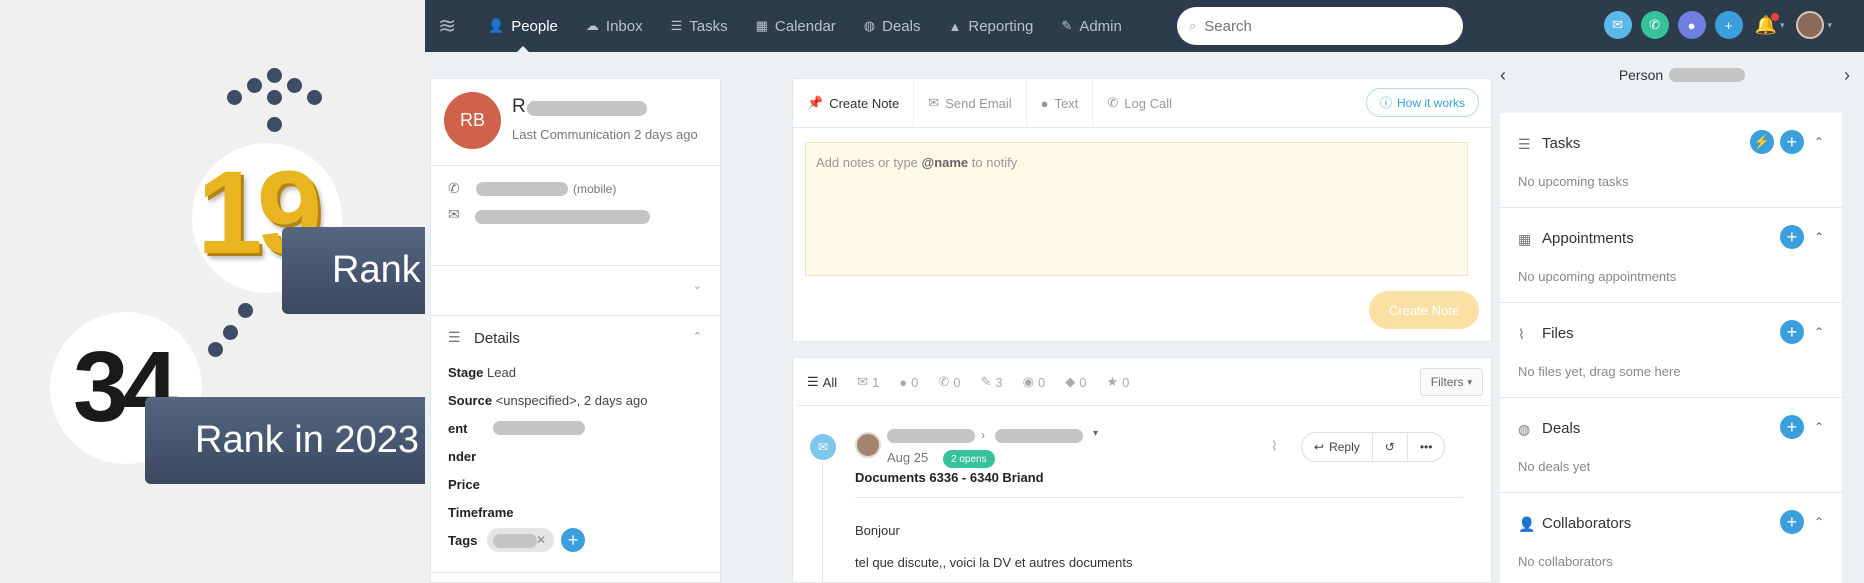 The height and width of the screenshot is (583, 1864). I want to click on nav-label: Calendar, so click(805, 26).